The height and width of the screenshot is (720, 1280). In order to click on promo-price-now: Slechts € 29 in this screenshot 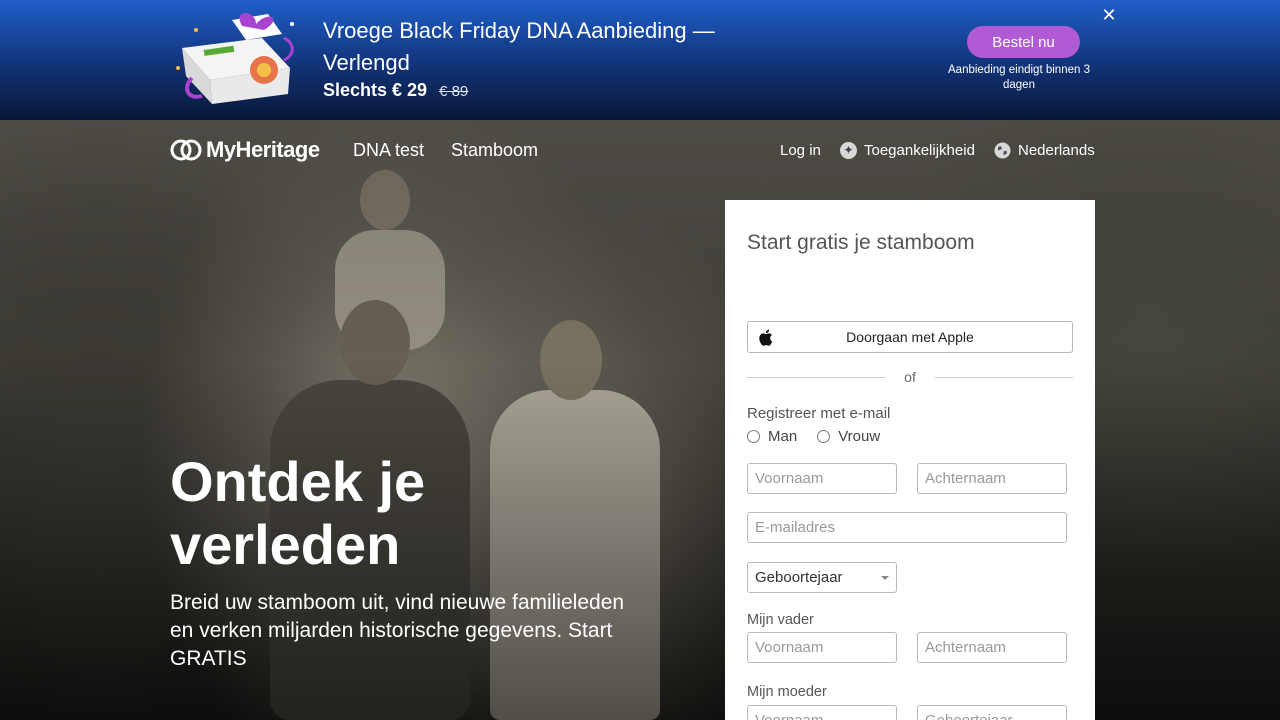, I will do `click(375, 90)`.